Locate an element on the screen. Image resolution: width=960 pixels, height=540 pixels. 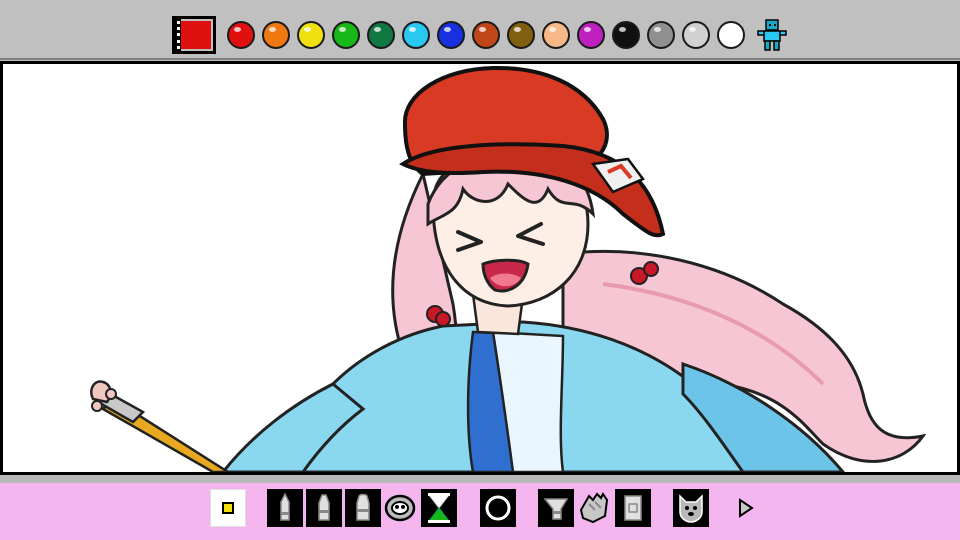
dog-face-icon is located at coordinates (691, 508).